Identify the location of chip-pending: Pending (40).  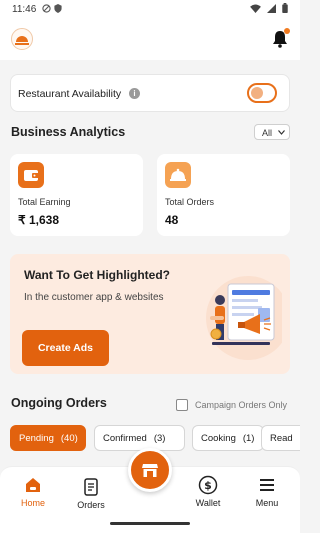
(48, 438).